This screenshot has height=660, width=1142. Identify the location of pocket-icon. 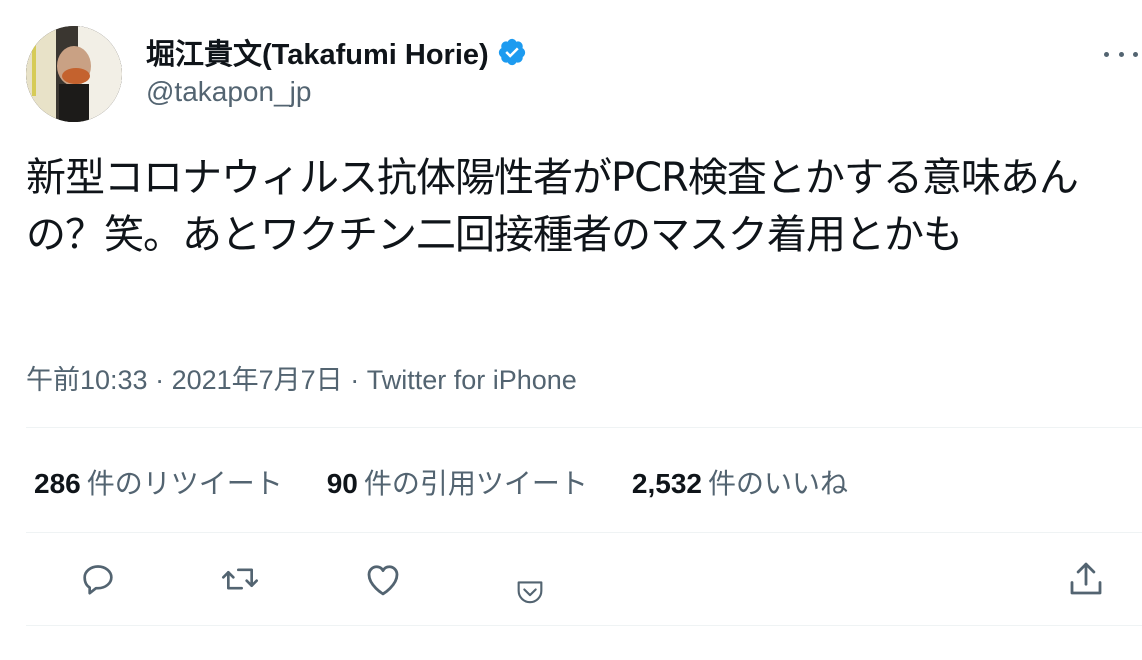
(530, 592).